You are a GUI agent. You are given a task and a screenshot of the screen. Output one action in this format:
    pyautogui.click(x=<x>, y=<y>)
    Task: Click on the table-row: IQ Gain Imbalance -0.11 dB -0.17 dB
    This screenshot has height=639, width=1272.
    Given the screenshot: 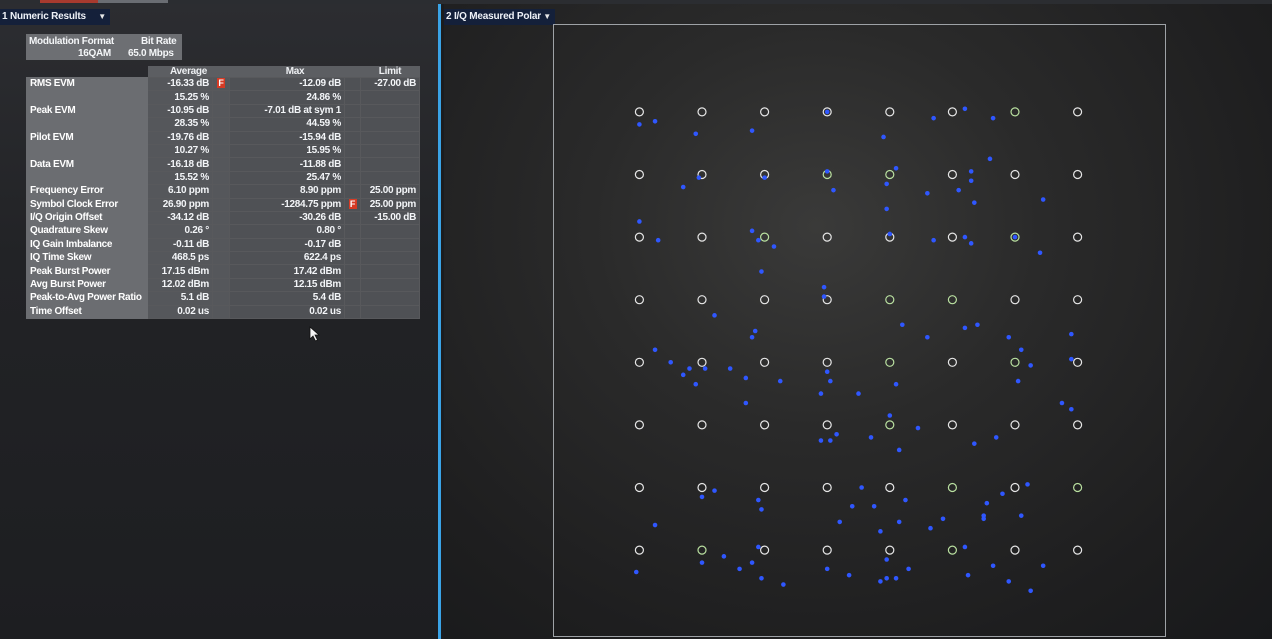 What is the action you would take?
    pyautogui.click(x=223, y=245)
    